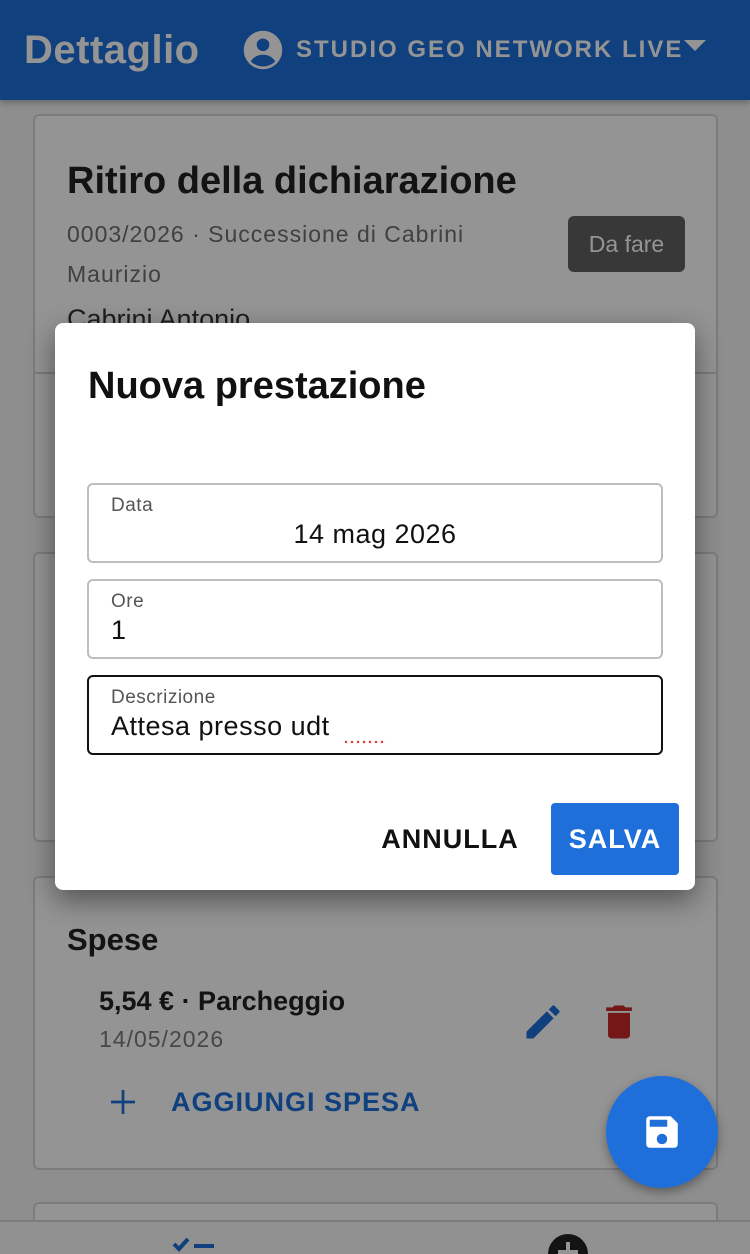  What do you see at coordinates (128, 601) in the screenshot?
I see `hours-field-label: Ore` at bounding box center [128, 601].